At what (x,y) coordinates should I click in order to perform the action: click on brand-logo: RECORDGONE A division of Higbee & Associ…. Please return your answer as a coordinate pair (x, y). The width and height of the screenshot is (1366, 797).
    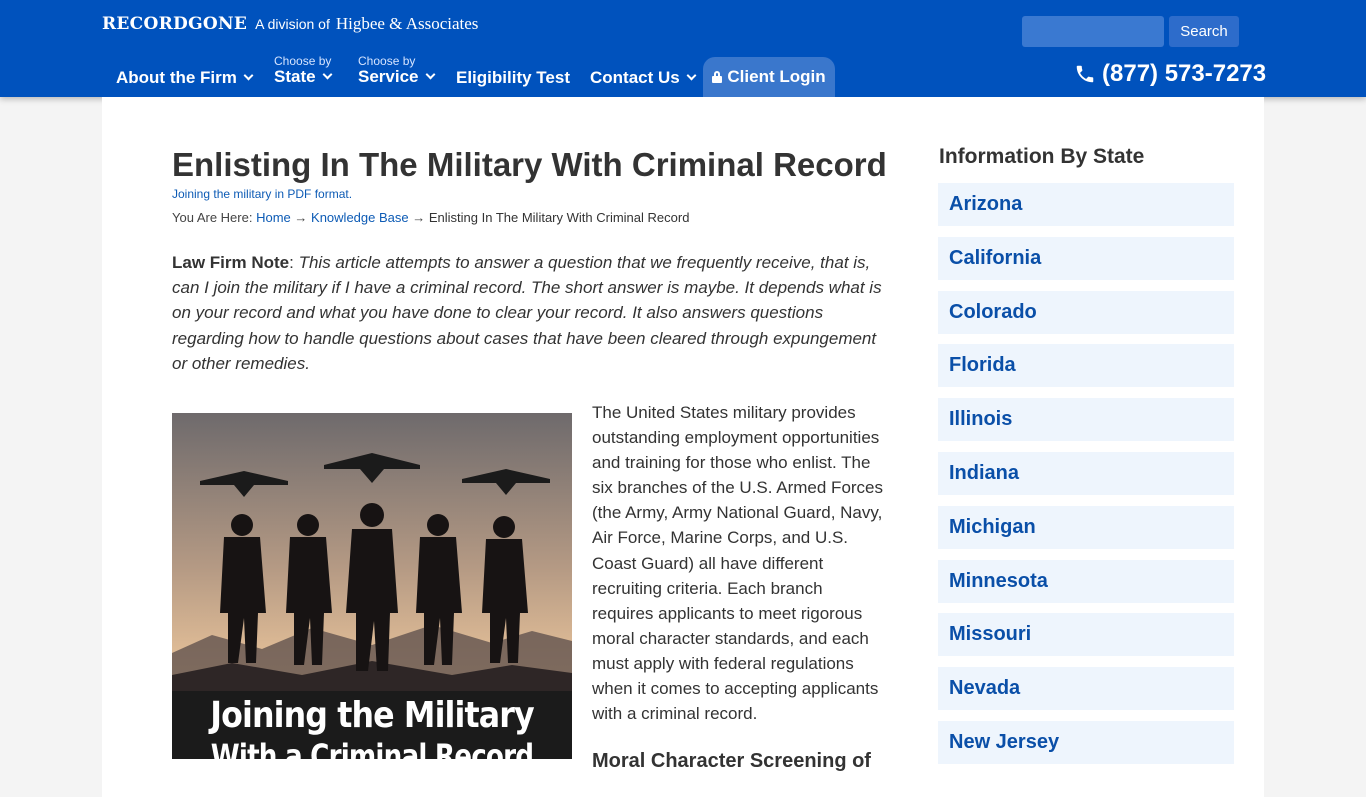
    Looking at the image, I should click on (290, 24).